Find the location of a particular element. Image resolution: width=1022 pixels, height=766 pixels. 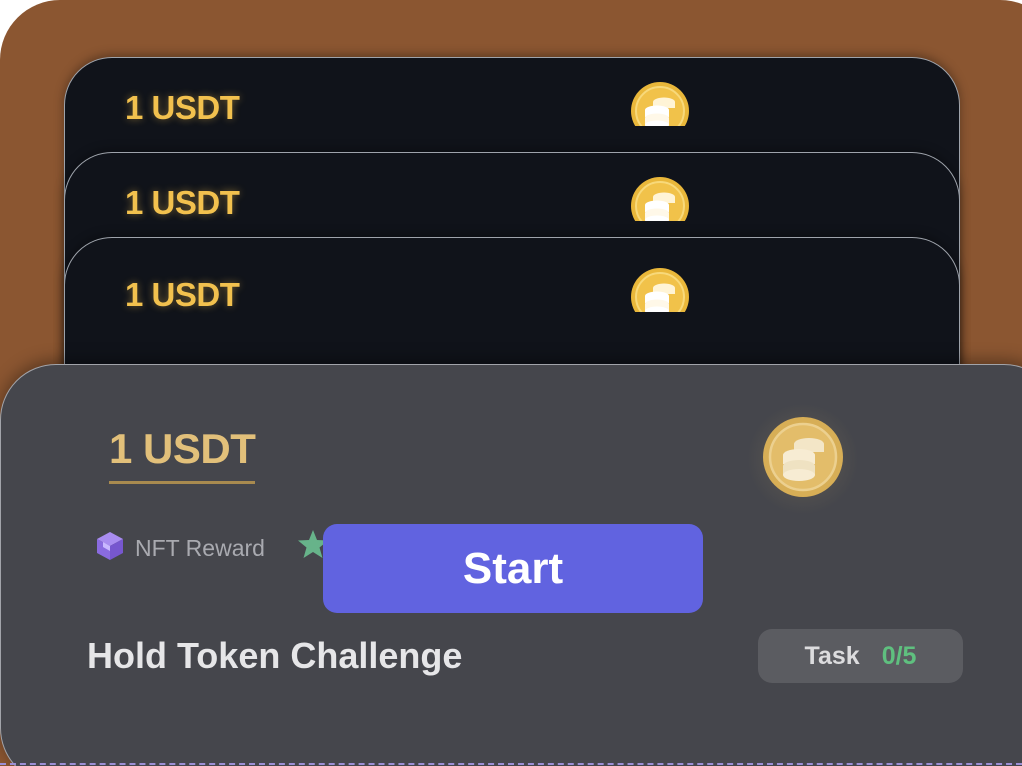

challenge-title: Hold Token Challenge is located at coordinates (275, 655).